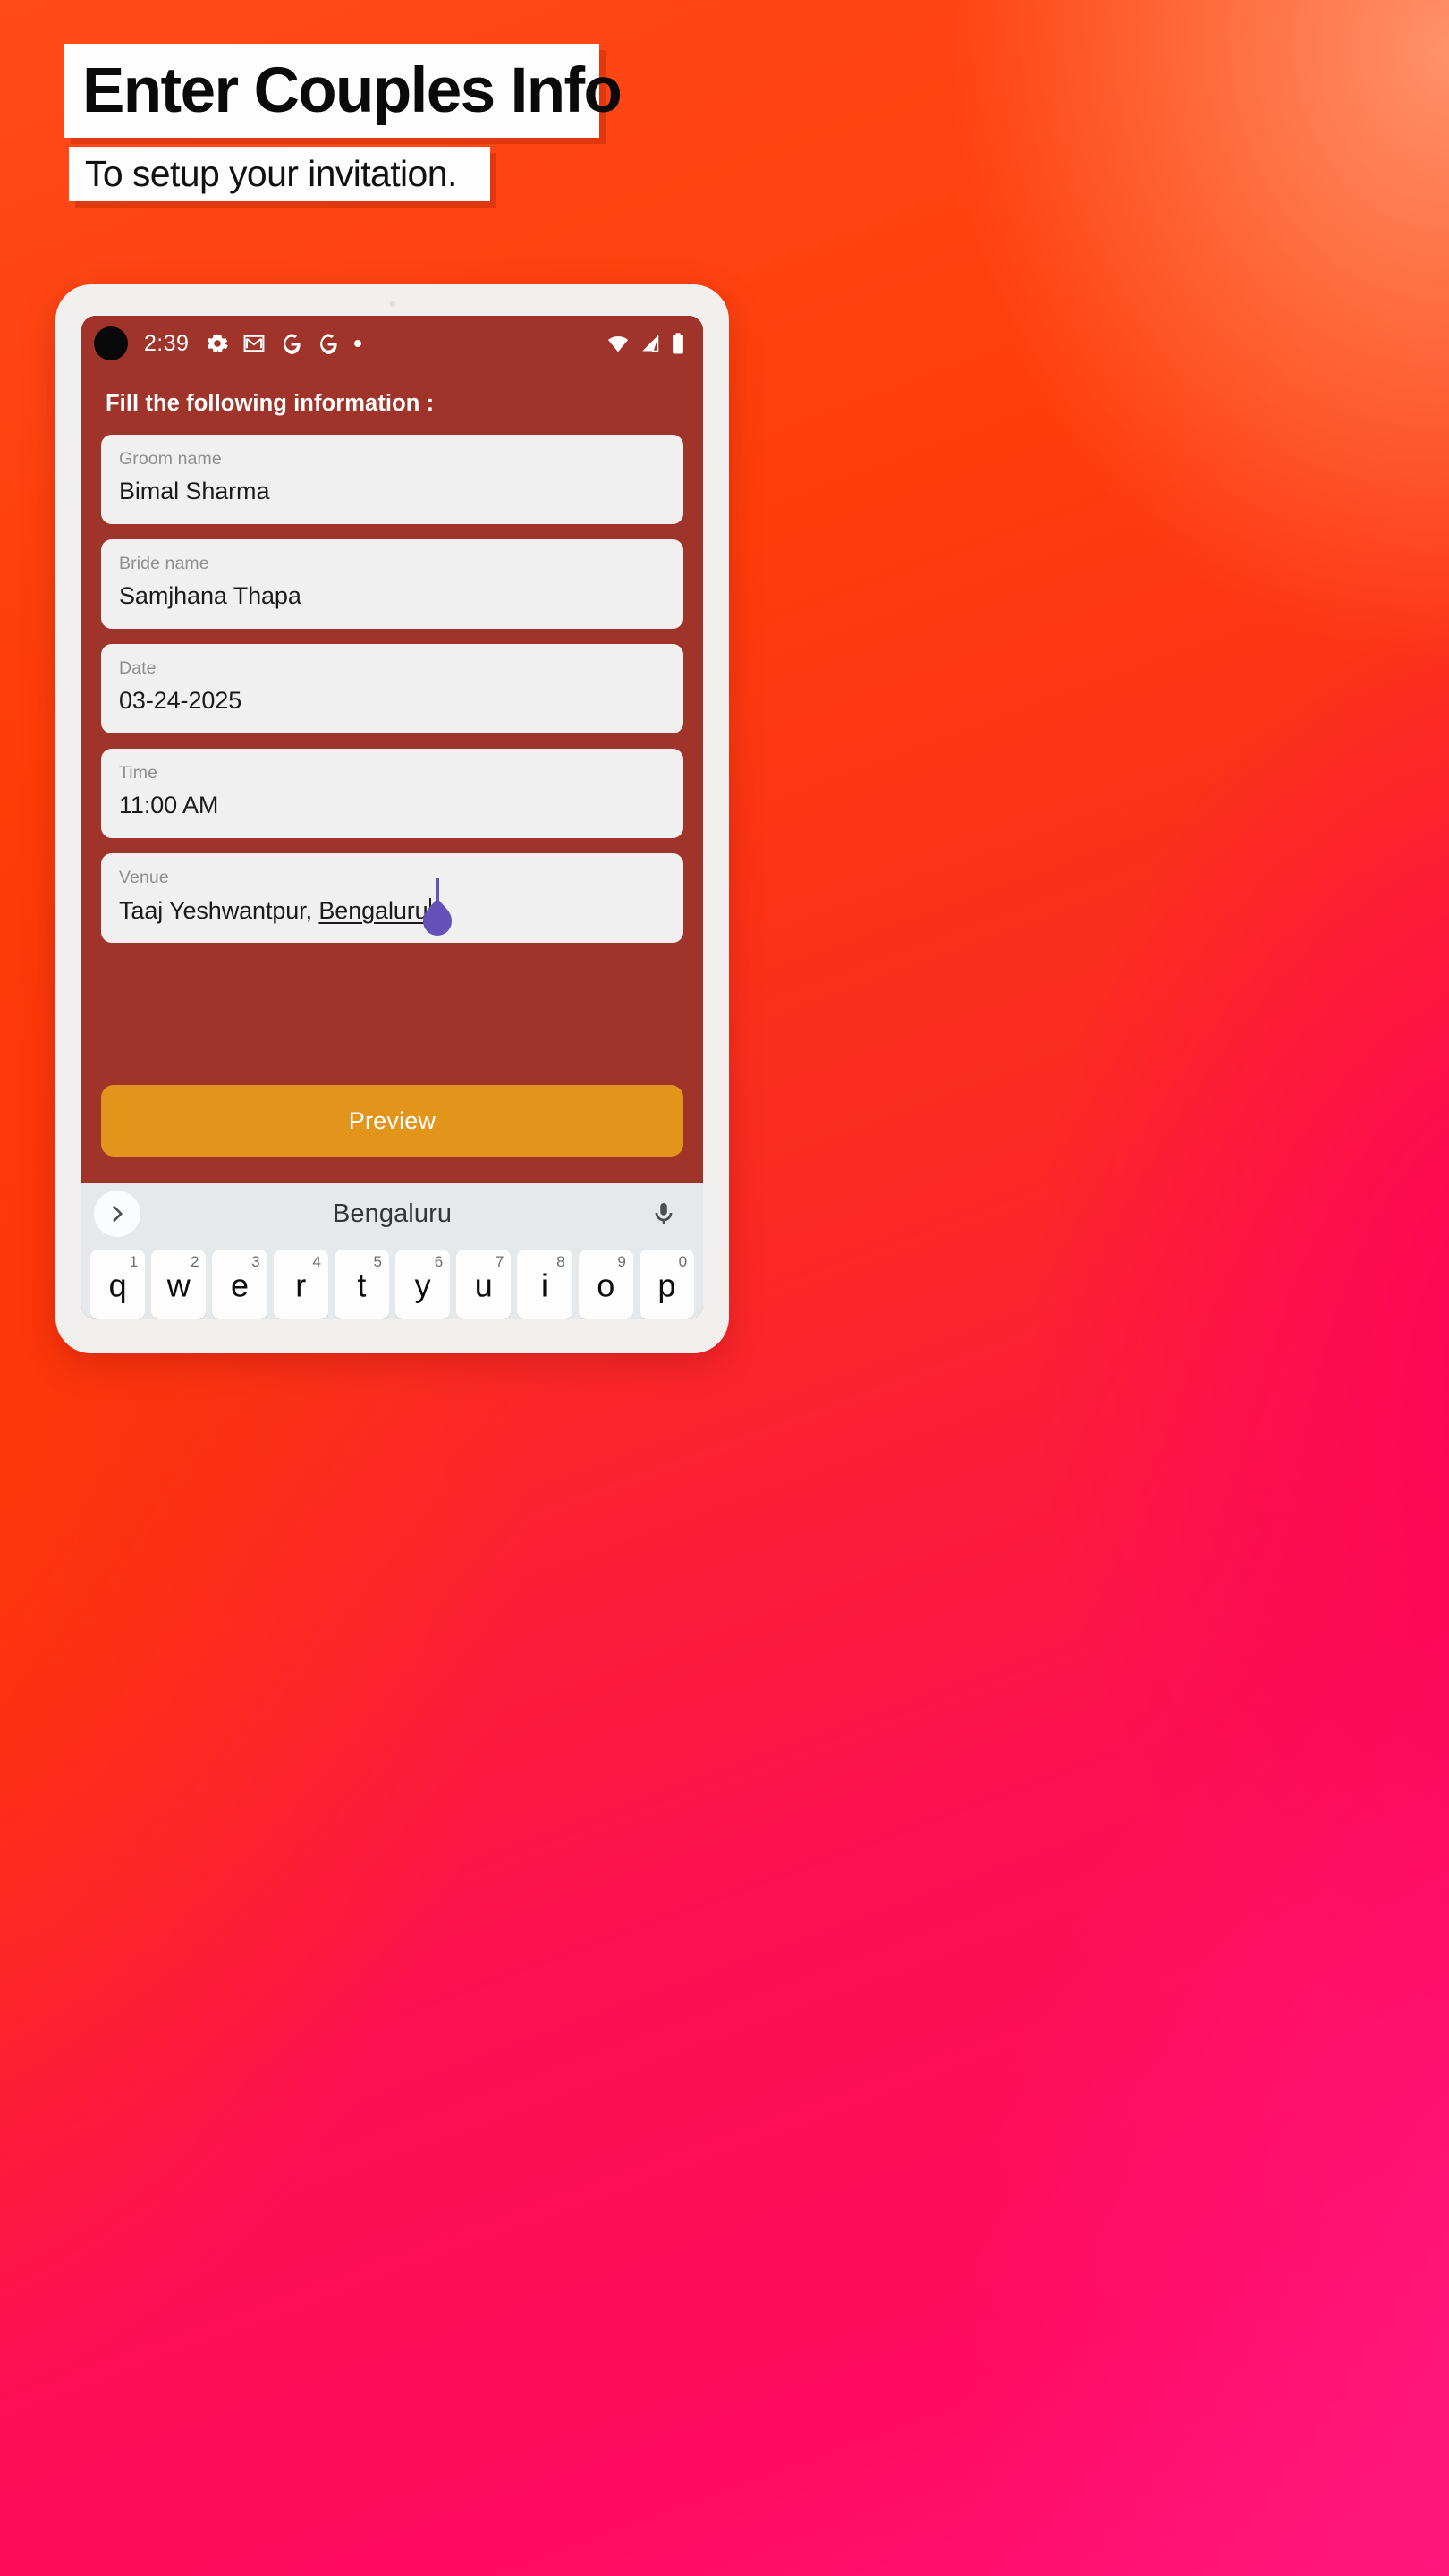 The width and height of the screenshot is (1449, 2576). What do you see at coordinates (255, 1261) in the screenshot?
I see `key-number-label: 3` at bounding box center [255, 1261].